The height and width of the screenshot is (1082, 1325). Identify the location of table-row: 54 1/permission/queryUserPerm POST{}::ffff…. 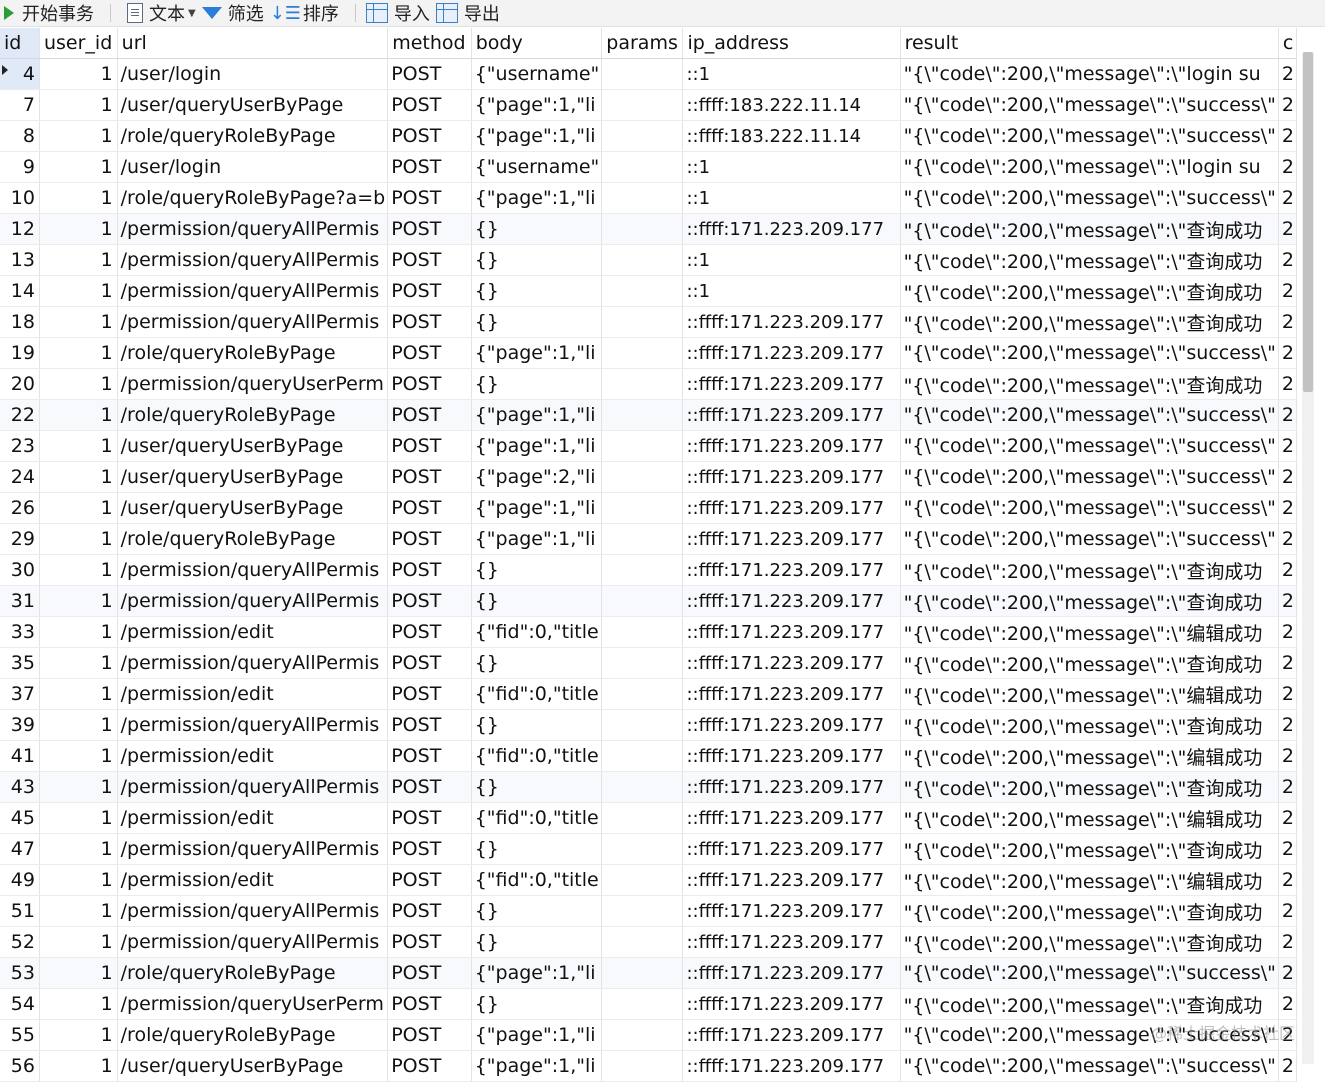
(649, 1004).